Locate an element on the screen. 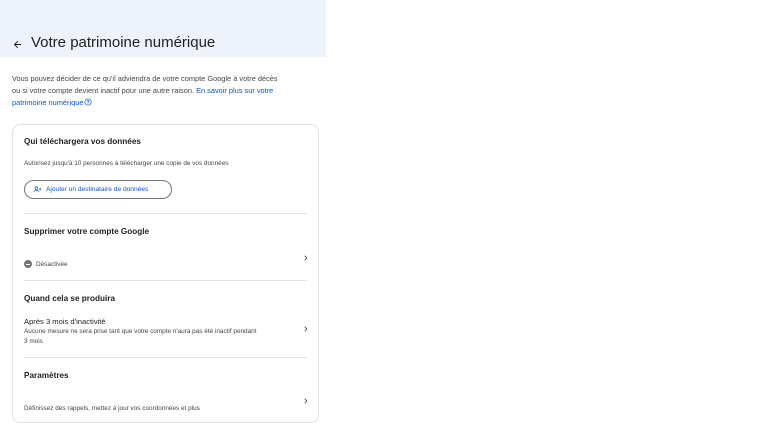  delete-title: Supprimer votre compte Google is located at coordinates (87, 231).